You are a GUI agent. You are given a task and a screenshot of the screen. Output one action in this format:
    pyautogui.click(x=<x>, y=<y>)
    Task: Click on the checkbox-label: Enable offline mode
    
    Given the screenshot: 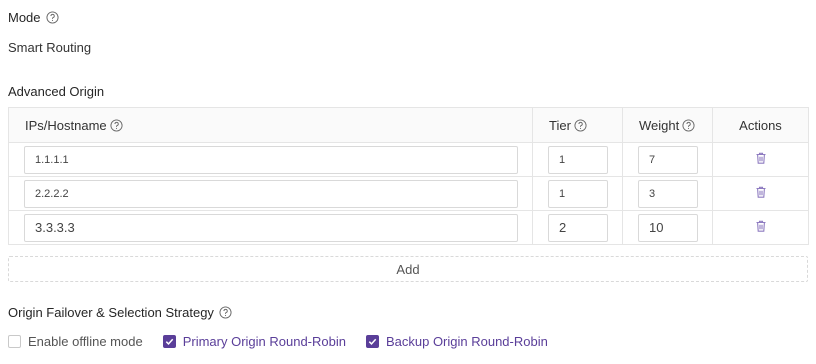 What is the action you would take?
    pyautogui.click(x=85, y=341)
    